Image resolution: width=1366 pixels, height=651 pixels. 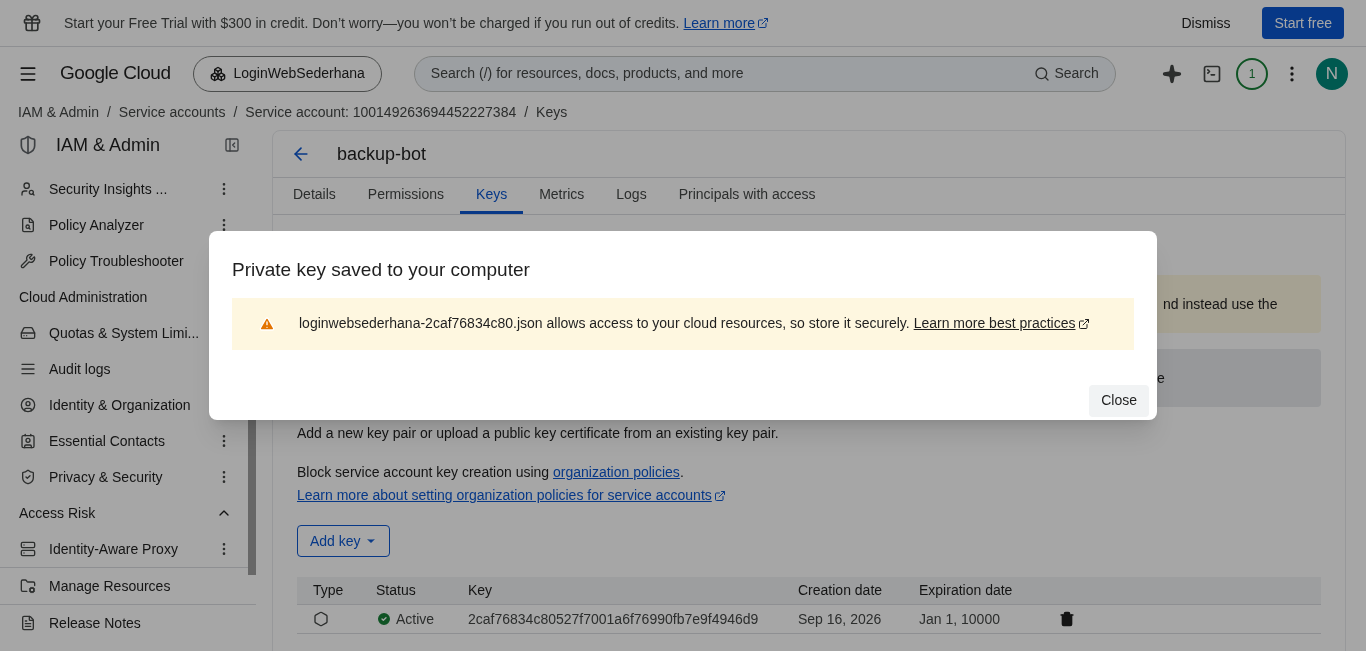 What do you see at coordinates (1042, 73) in the screenshot?
I see `search-icon` at bounding box center [1042, 73].